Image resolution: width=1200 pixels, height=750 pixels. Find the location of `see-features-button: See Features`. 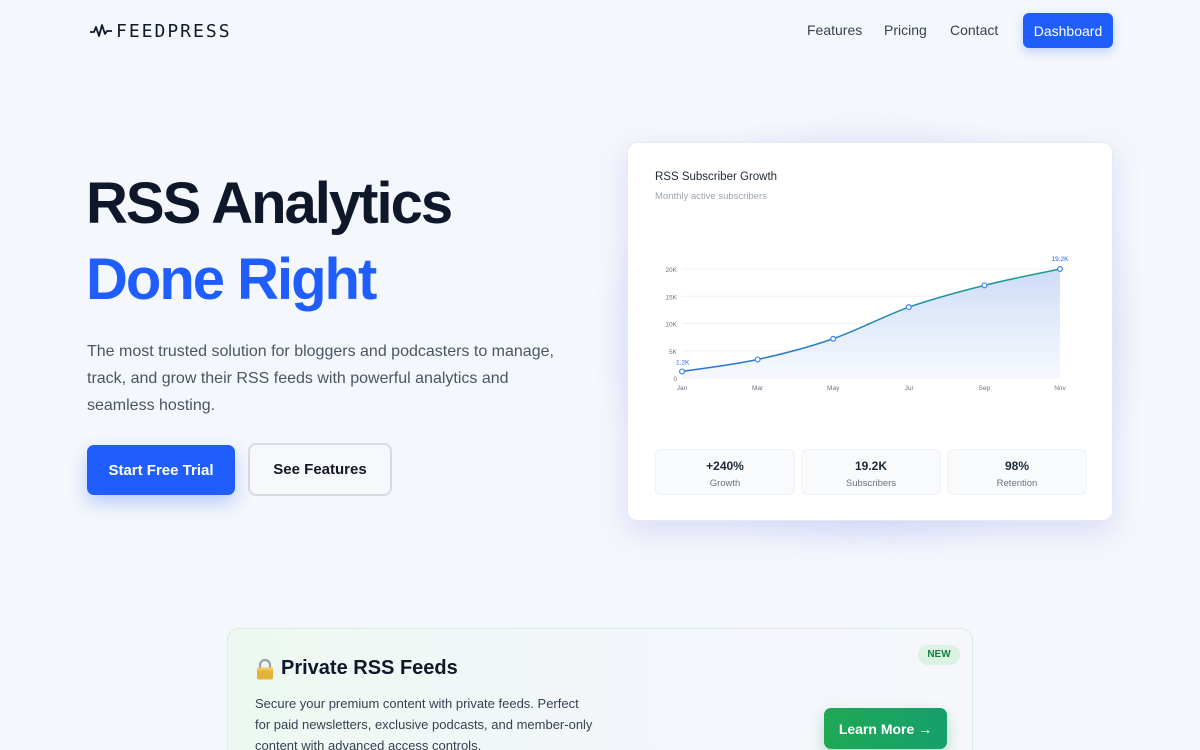

see-features-button: See Features is located at coordinates (320, 469).